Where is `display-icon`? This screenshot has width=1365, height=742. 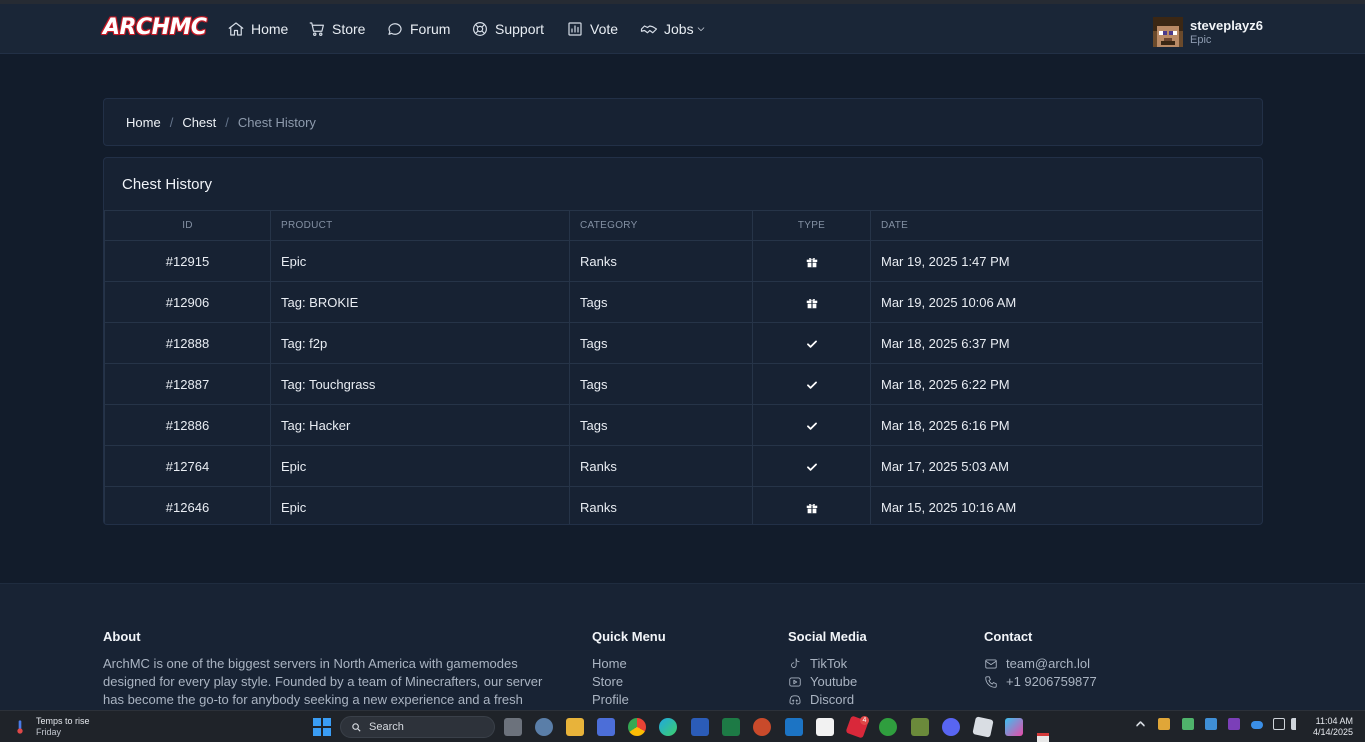 display-icon is located at coordinates (1279, 724).